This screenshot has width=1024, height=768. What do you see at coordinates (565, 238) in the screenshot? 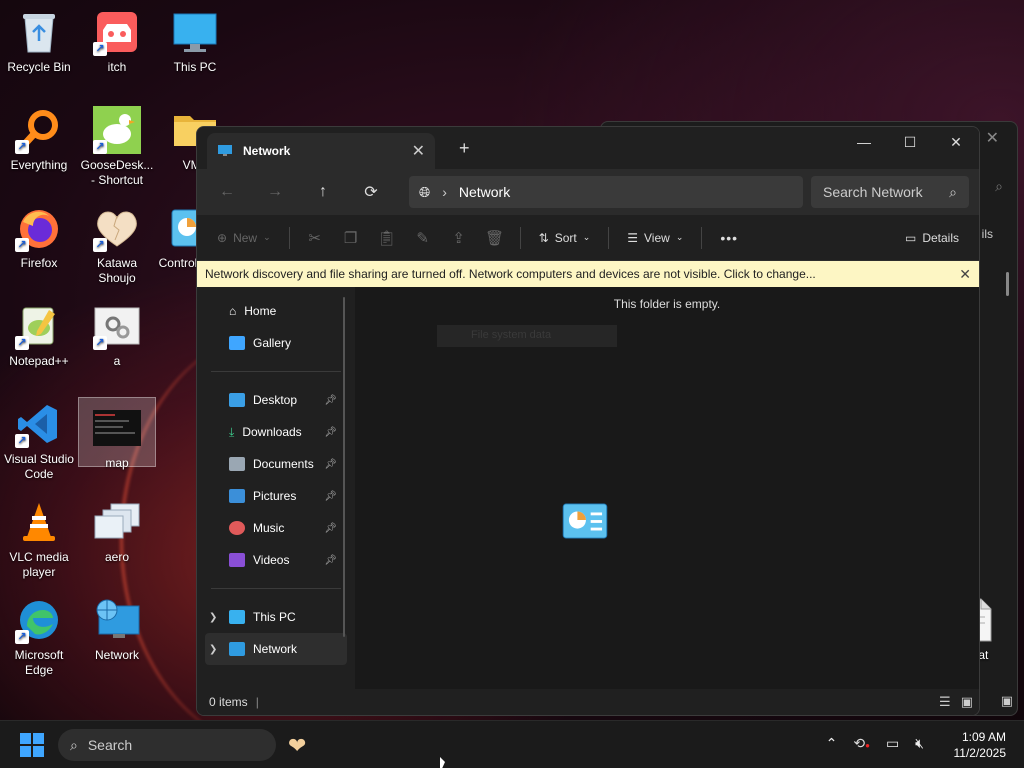
I see `sort-button: ⇅ Sort ⌄` at bounding box center [565, 238].